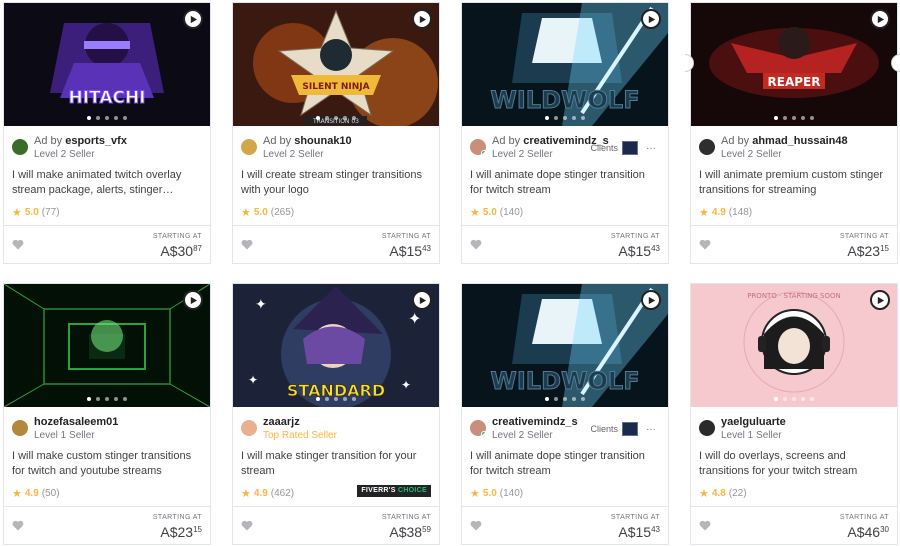 The height and width of the screenshot is (546, 900). Describe the element at coordinates (535, 422) in the screenshot. I see `seller-name: creativemindz_s` at that location.